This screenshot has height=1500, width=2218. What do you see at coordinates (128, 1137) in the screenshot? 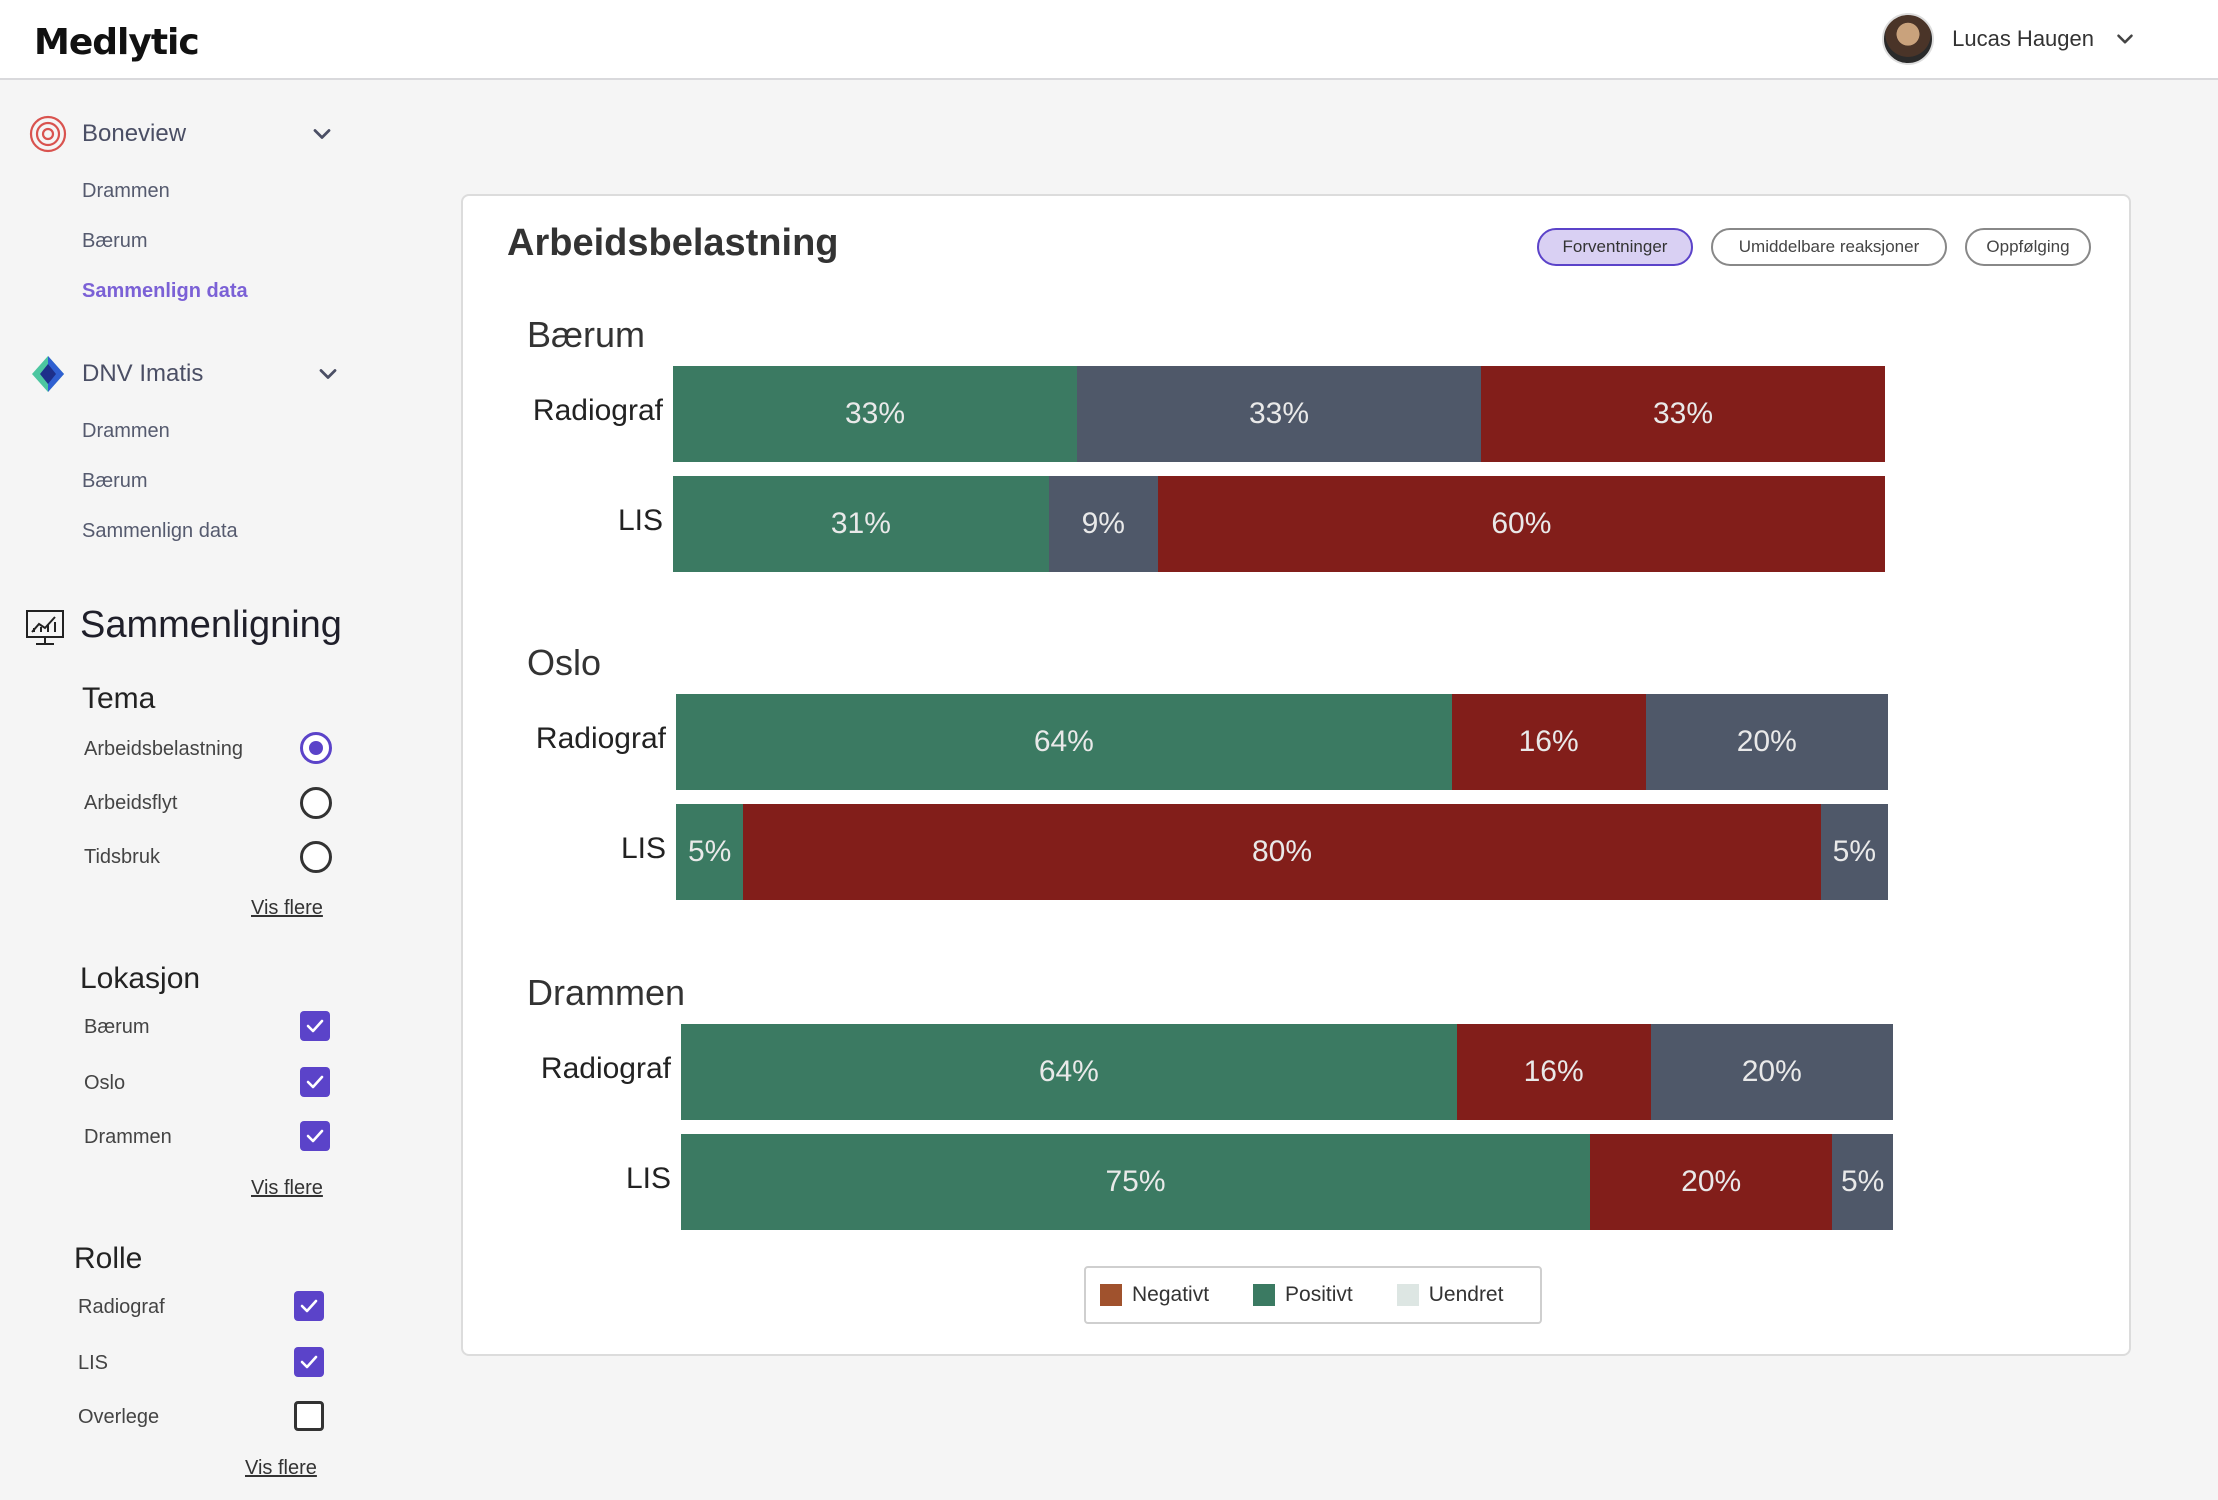
I see `option-label: Drammen` at bounding box center [128, 1137].